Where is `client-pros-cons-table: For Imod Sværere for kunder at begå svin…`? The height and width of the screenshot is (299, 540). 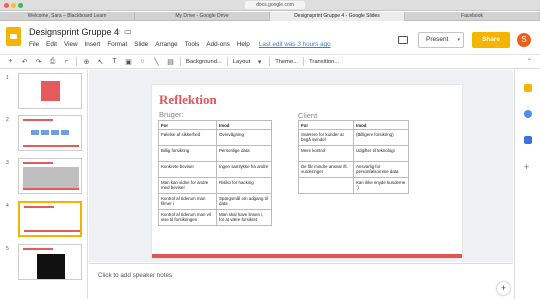
client-pros-cons-table: For Imod Sværere for kunder at begå svin… is located at coordinates (353, 157).